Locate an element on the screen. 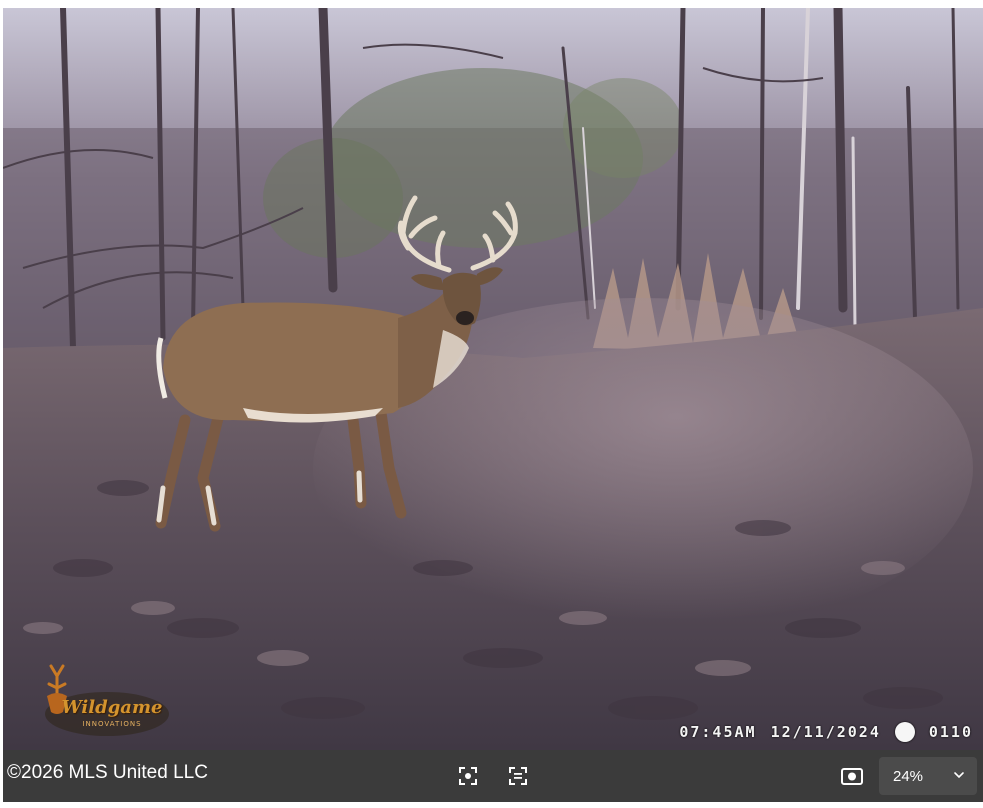  camera-icon is located at coordinates (852, 776).